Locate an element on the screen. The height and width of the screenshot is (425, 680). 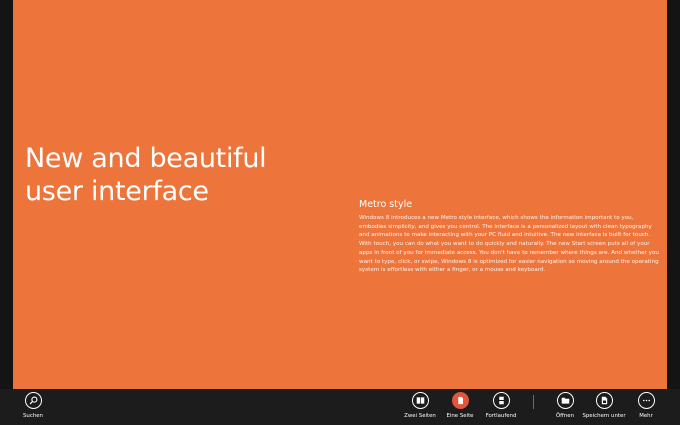
two-pages-icon is located at coordinates (420, 400).